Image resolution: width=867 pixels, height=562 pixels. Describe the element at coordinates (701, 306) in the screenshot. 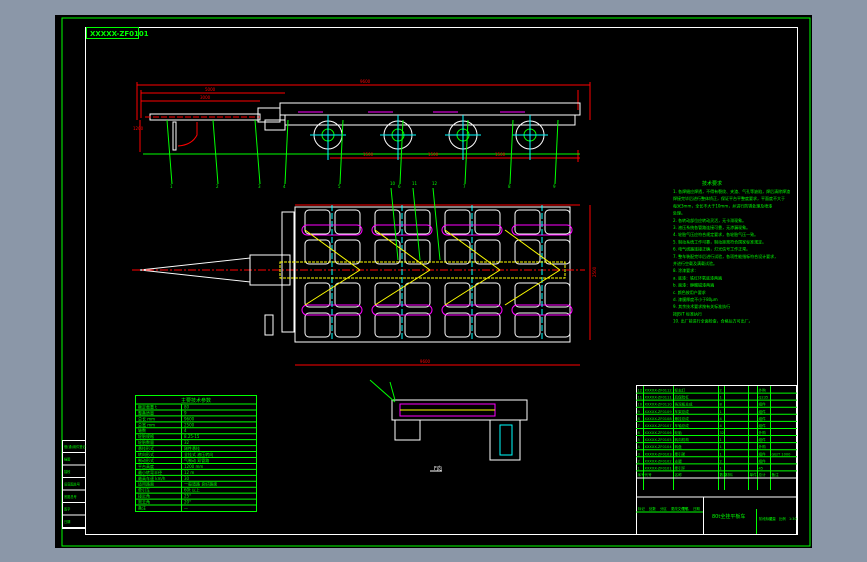

I see `tech-requirement-line: 9. 其余技术要求按有关标准执行` at that location.